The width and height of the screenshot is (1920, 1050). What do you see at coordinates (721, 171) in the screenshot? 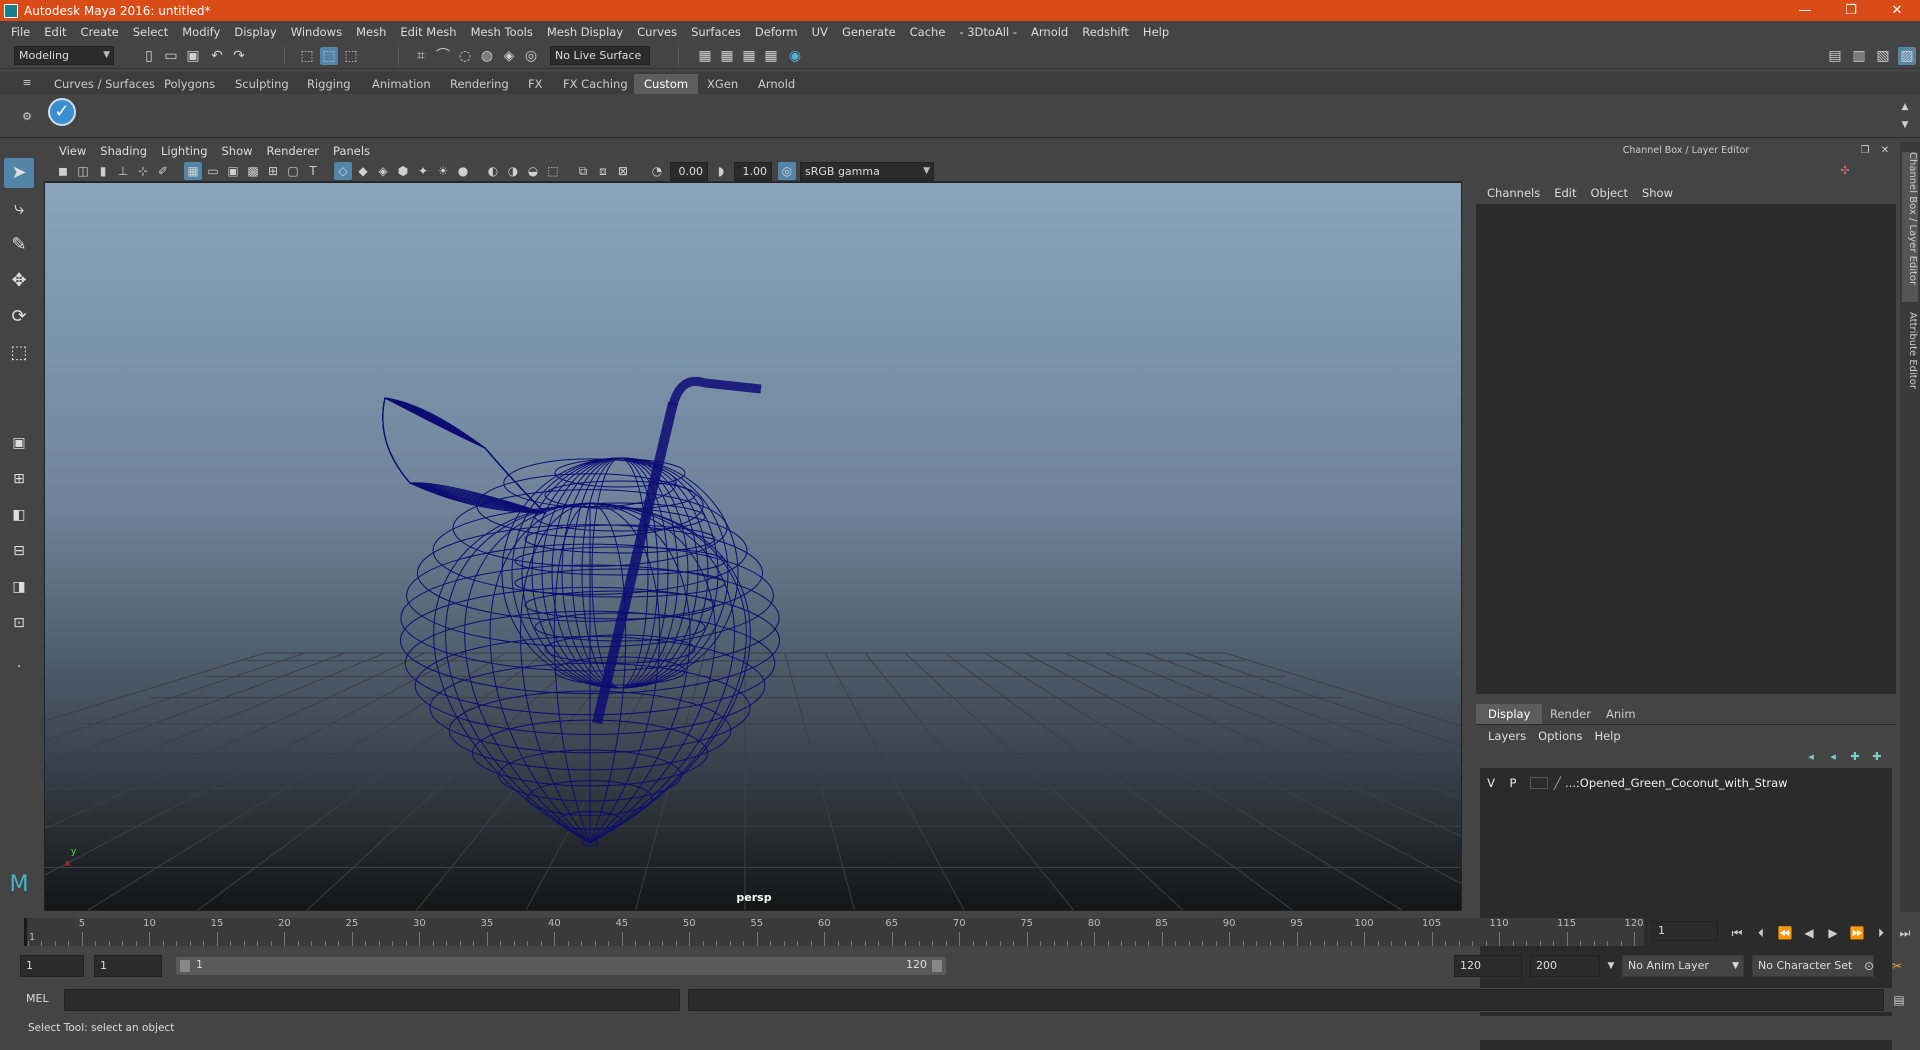
I see `gamma-icon: ◗` at bounding box center [721, 171].